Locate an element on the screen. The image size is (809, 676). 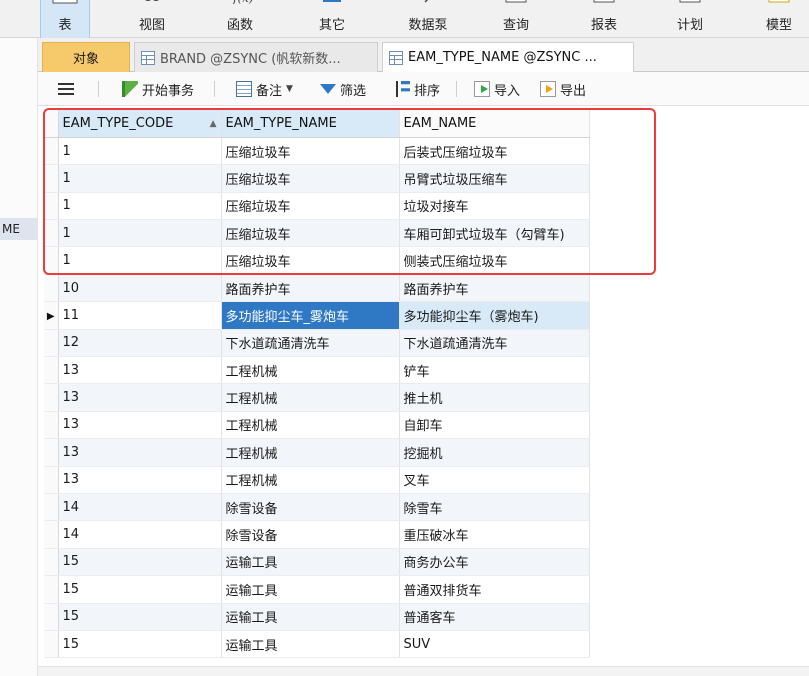
table-row: ▶ 11 多功能抑尘车_雾炮车 多功能抑尘车（雾炮车) is located at coordinates (317, 315).